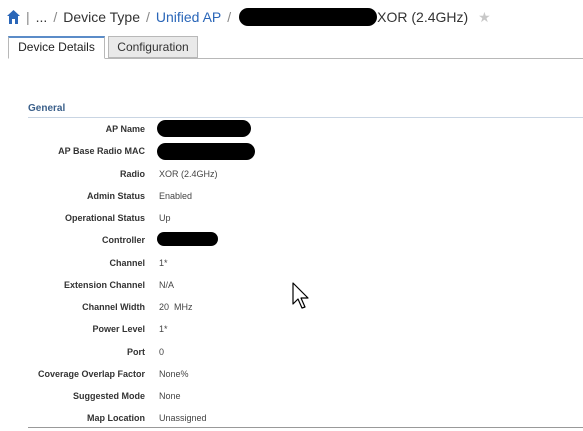 This screenshot has width=583, height=431. Describe the element at coordinates (183, 418) in the screenshot. I see `field-value: Unassigned` at that location.